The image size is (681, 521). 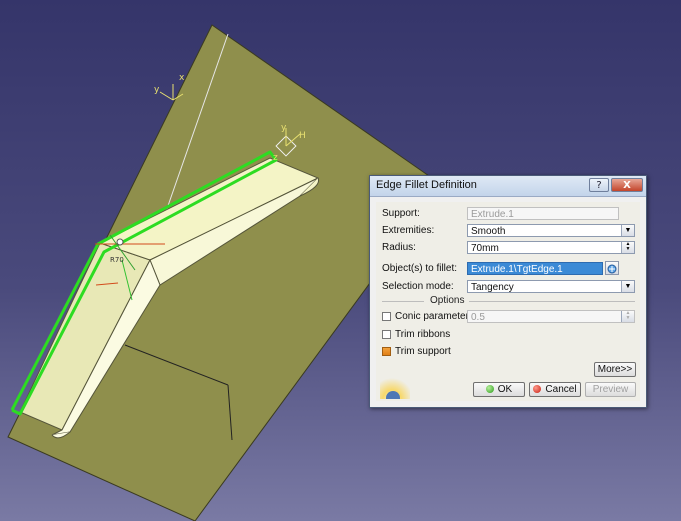 I want to click on trim-ribbons-label: Trim ribbons, so click(x=423, y=334).